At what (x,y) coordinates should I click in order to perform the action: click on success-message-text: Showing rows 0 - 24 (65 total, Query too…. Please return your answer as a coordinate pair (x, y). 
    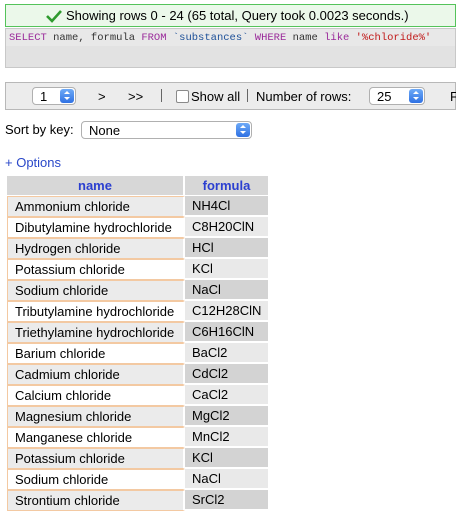
    Looking at the image, I should click on (237, 15).